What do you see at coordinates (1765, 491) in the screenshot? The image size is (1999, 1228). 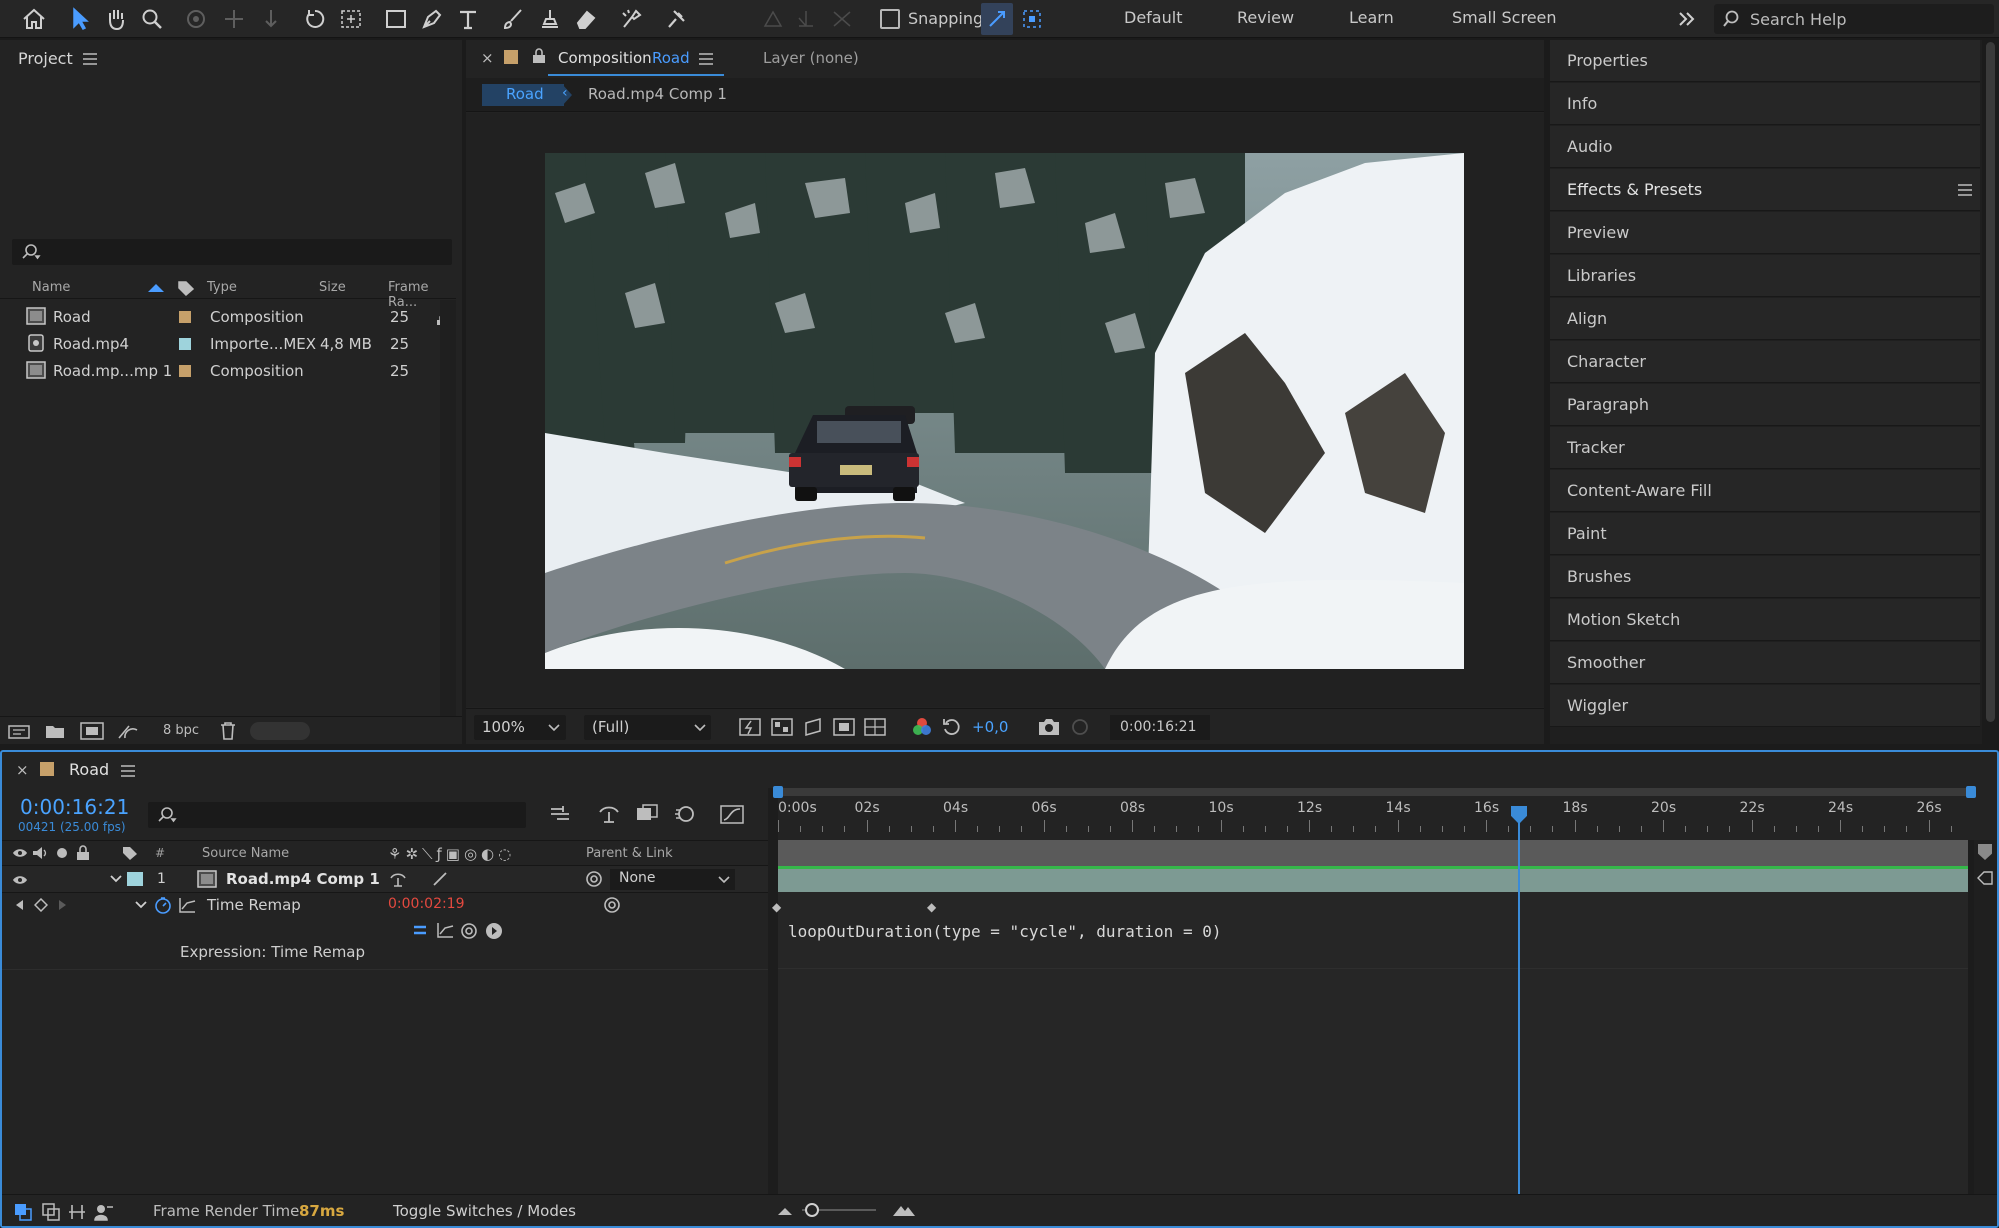 I see `panel-content-aware-fill: Content-Aware Fill` at bounding box center [1765, 491].